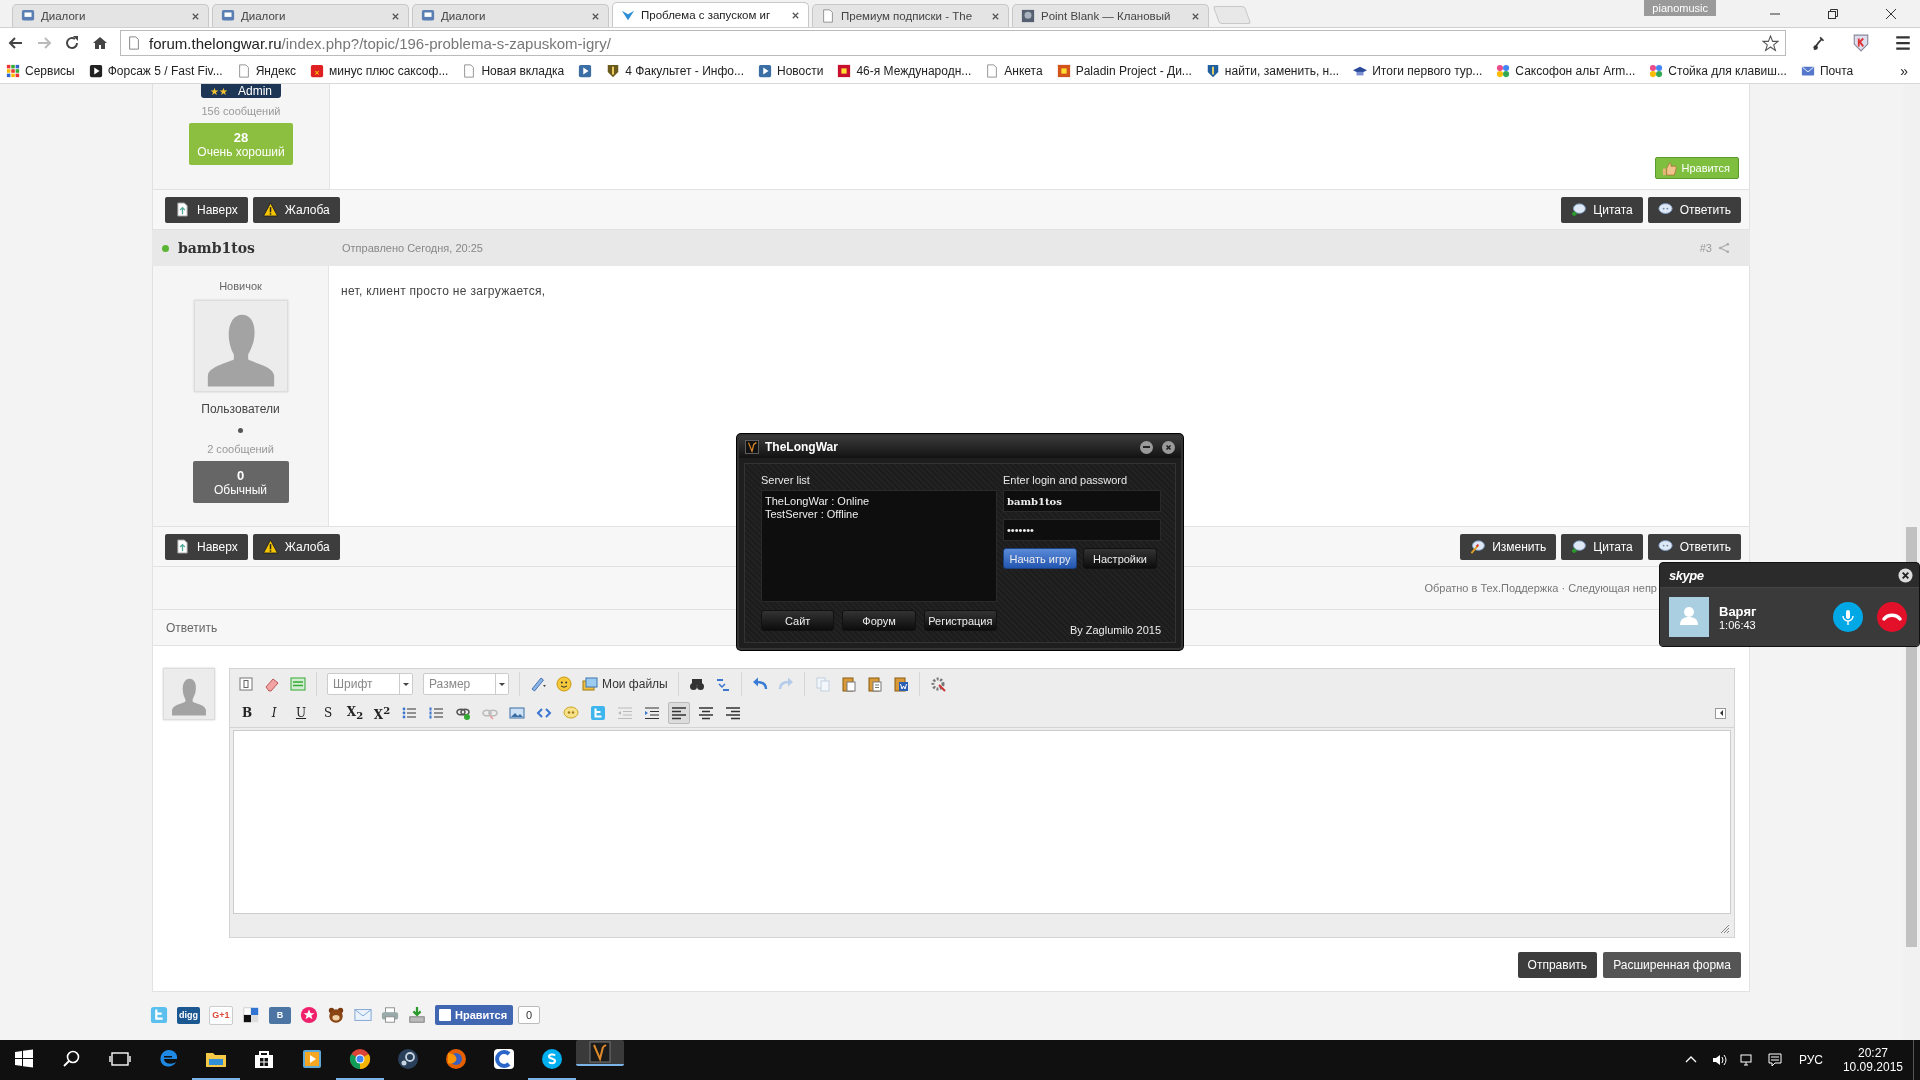  What do you see at coordinates (336, 1015) in the screenshot?
I see `bear-icon` at bounding box center [336, 1015].